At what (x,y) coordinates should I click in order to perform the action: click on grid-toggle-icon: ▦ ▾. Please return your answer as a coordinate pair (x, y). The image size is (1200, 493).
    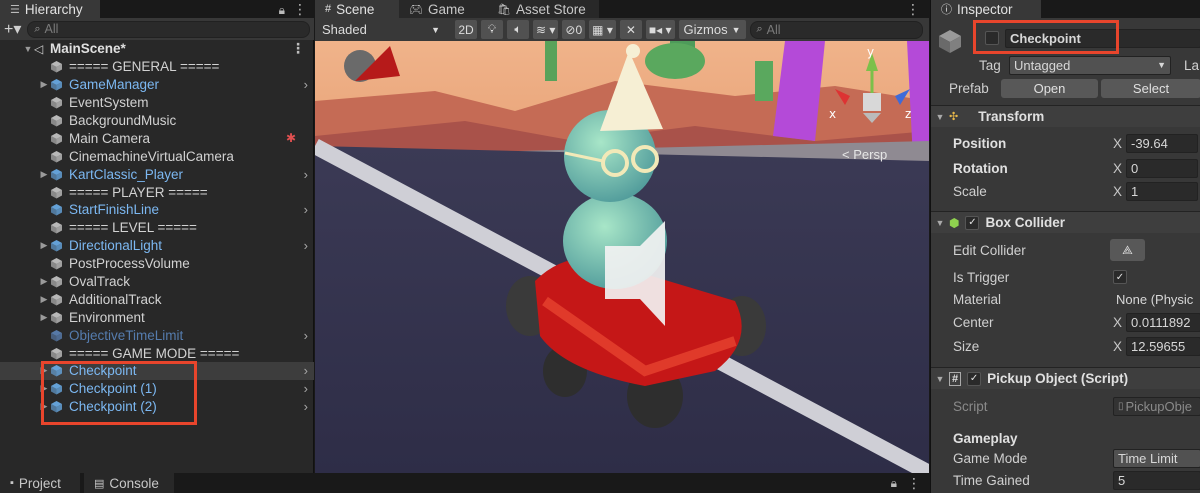
    Looking at the image, I should click on (602, 29).